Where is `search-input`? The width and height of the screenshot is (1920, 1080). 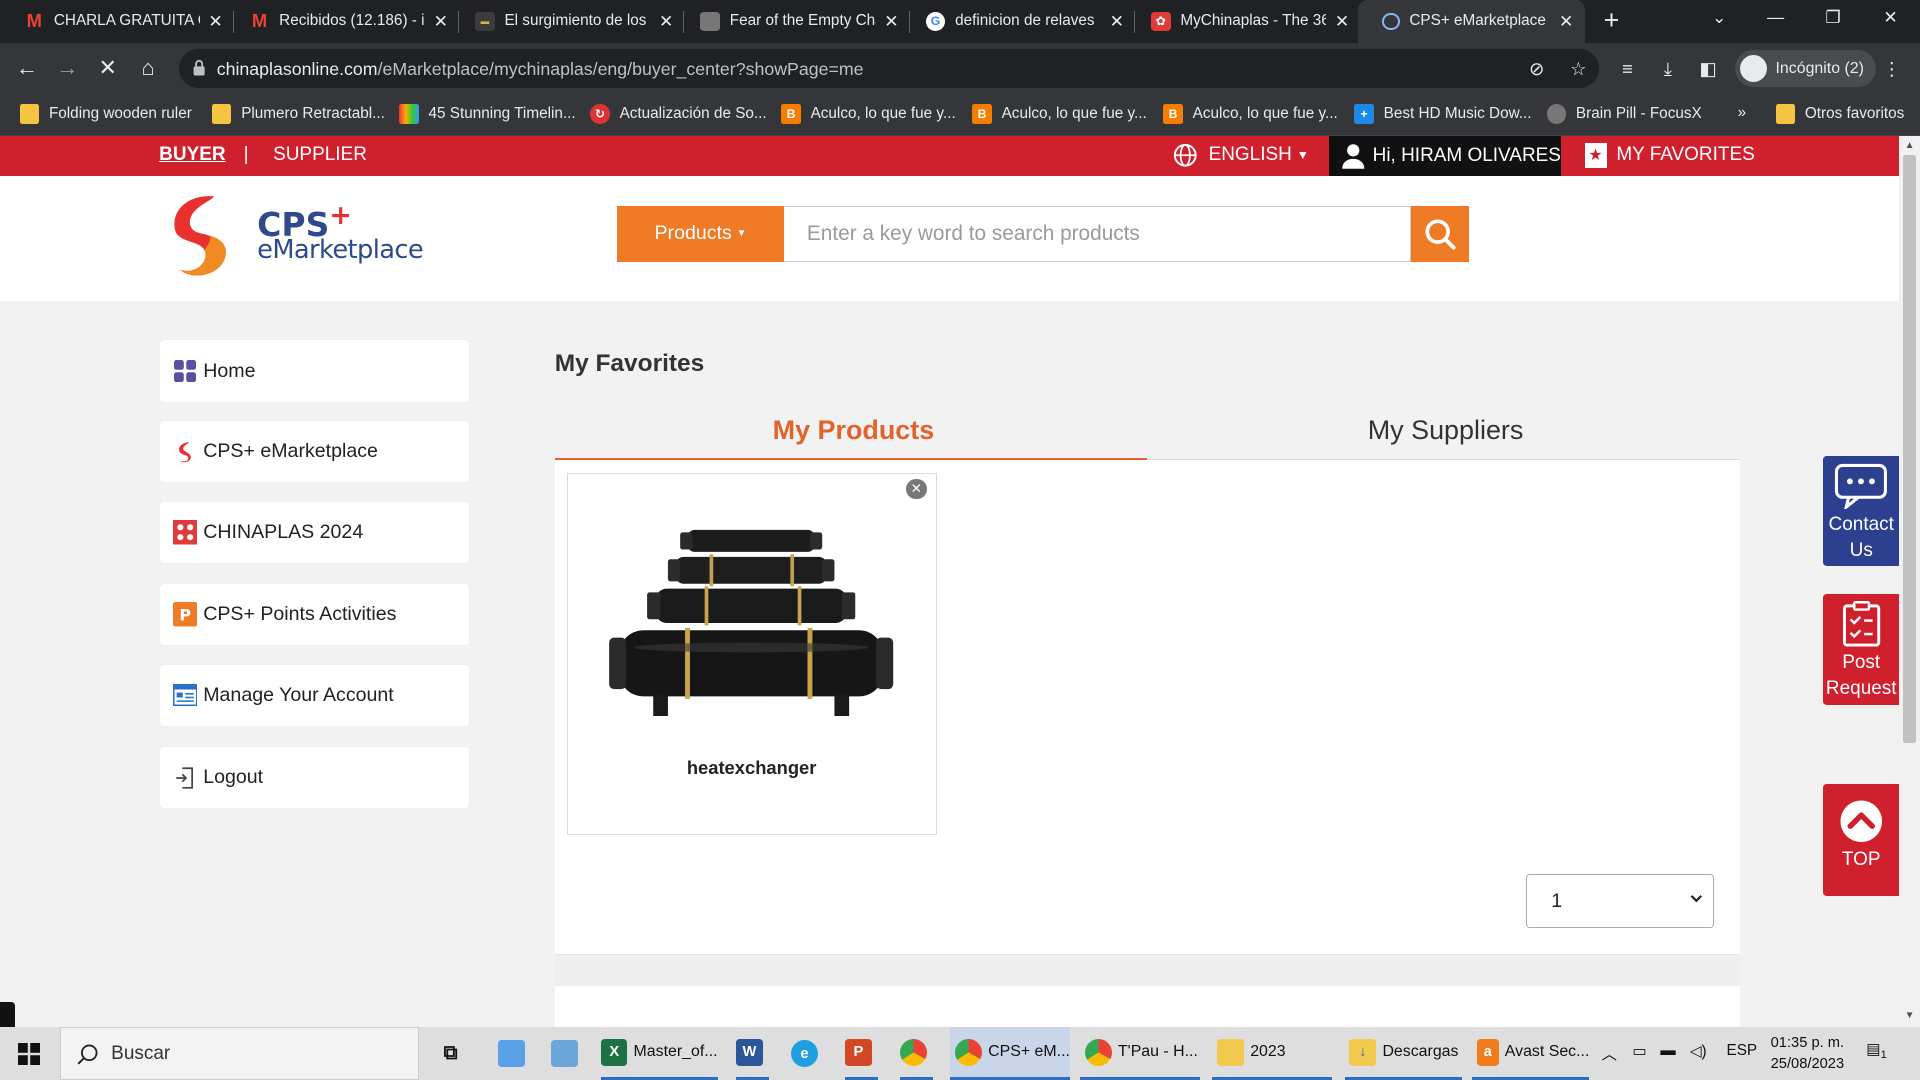
search-input is located at coordinates (1097, 233).